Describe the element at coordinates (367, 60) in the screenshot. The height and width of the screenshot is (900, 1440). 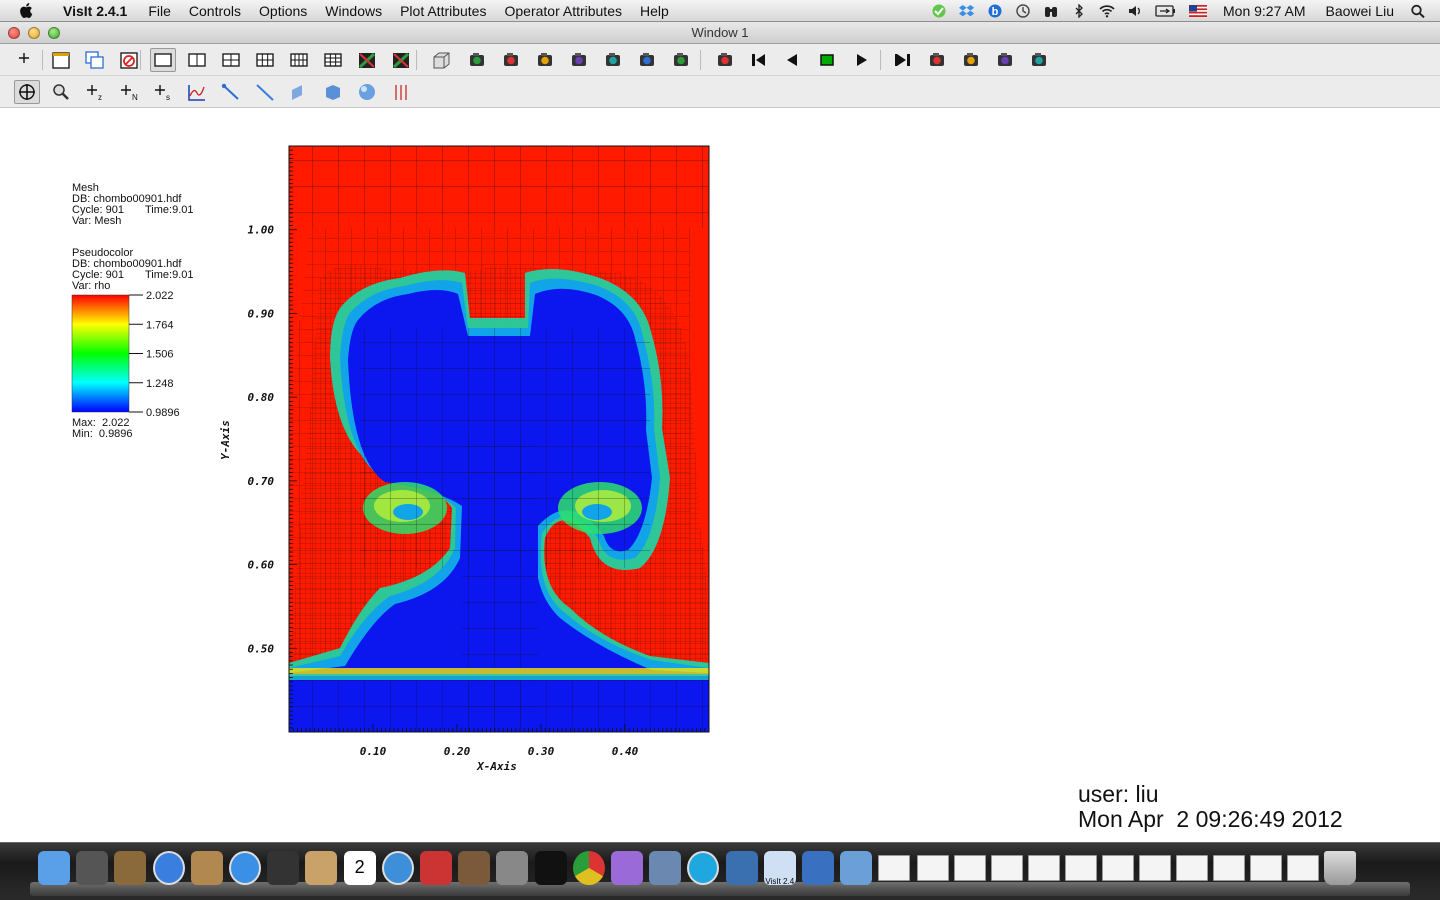
I see `lock-view-button` at that location.